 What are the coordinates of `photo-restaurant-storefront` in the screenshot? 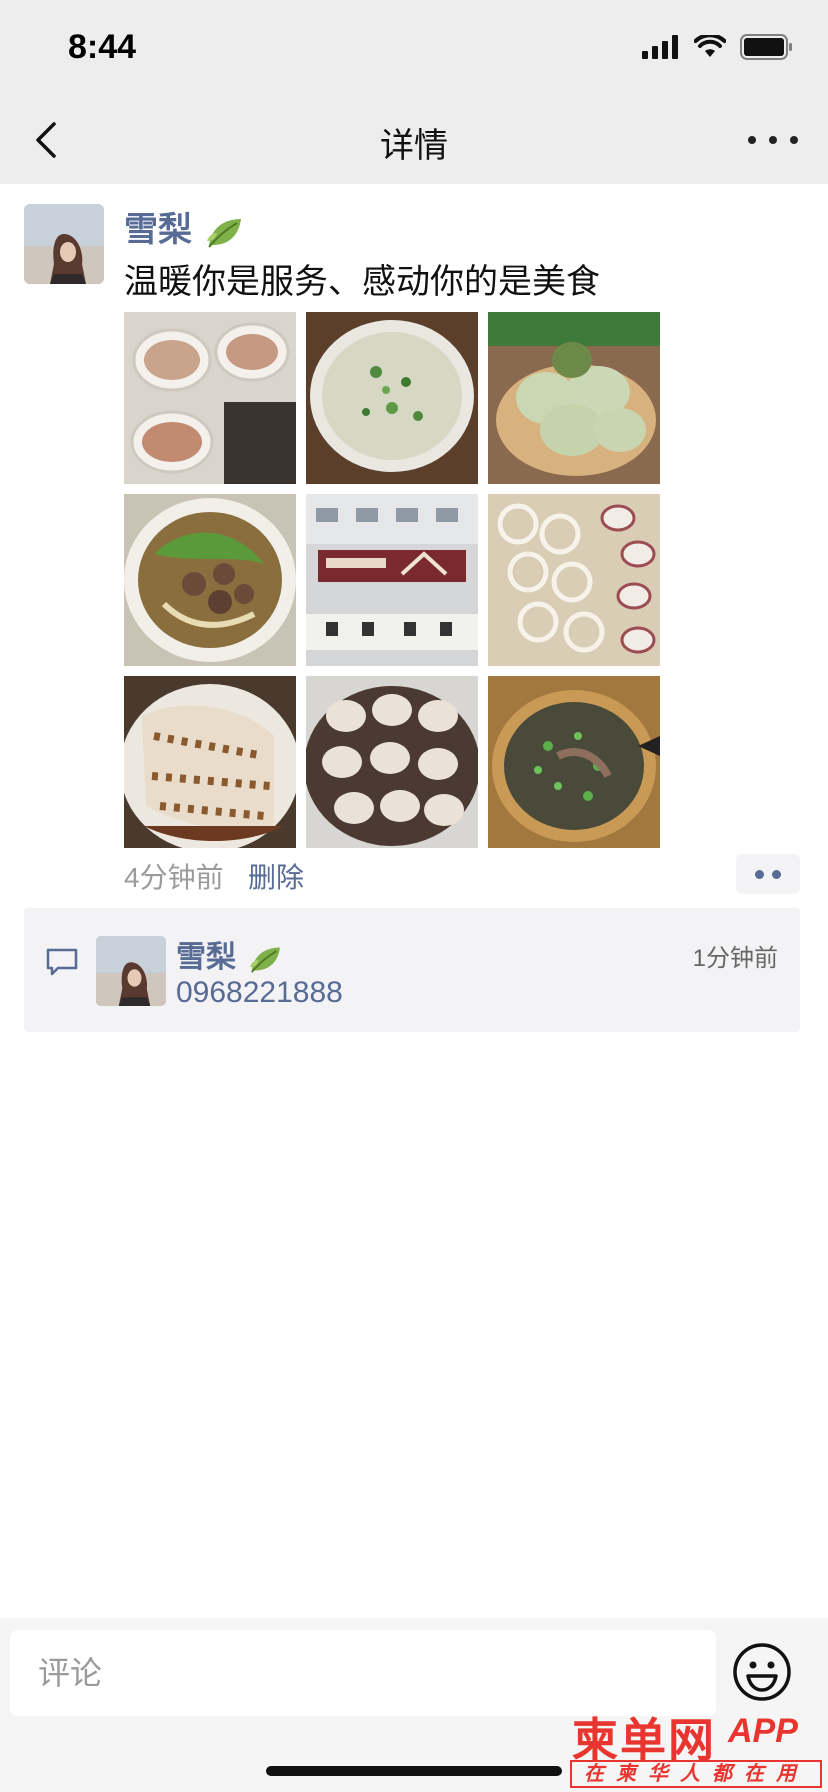 It's located at (392, 580).